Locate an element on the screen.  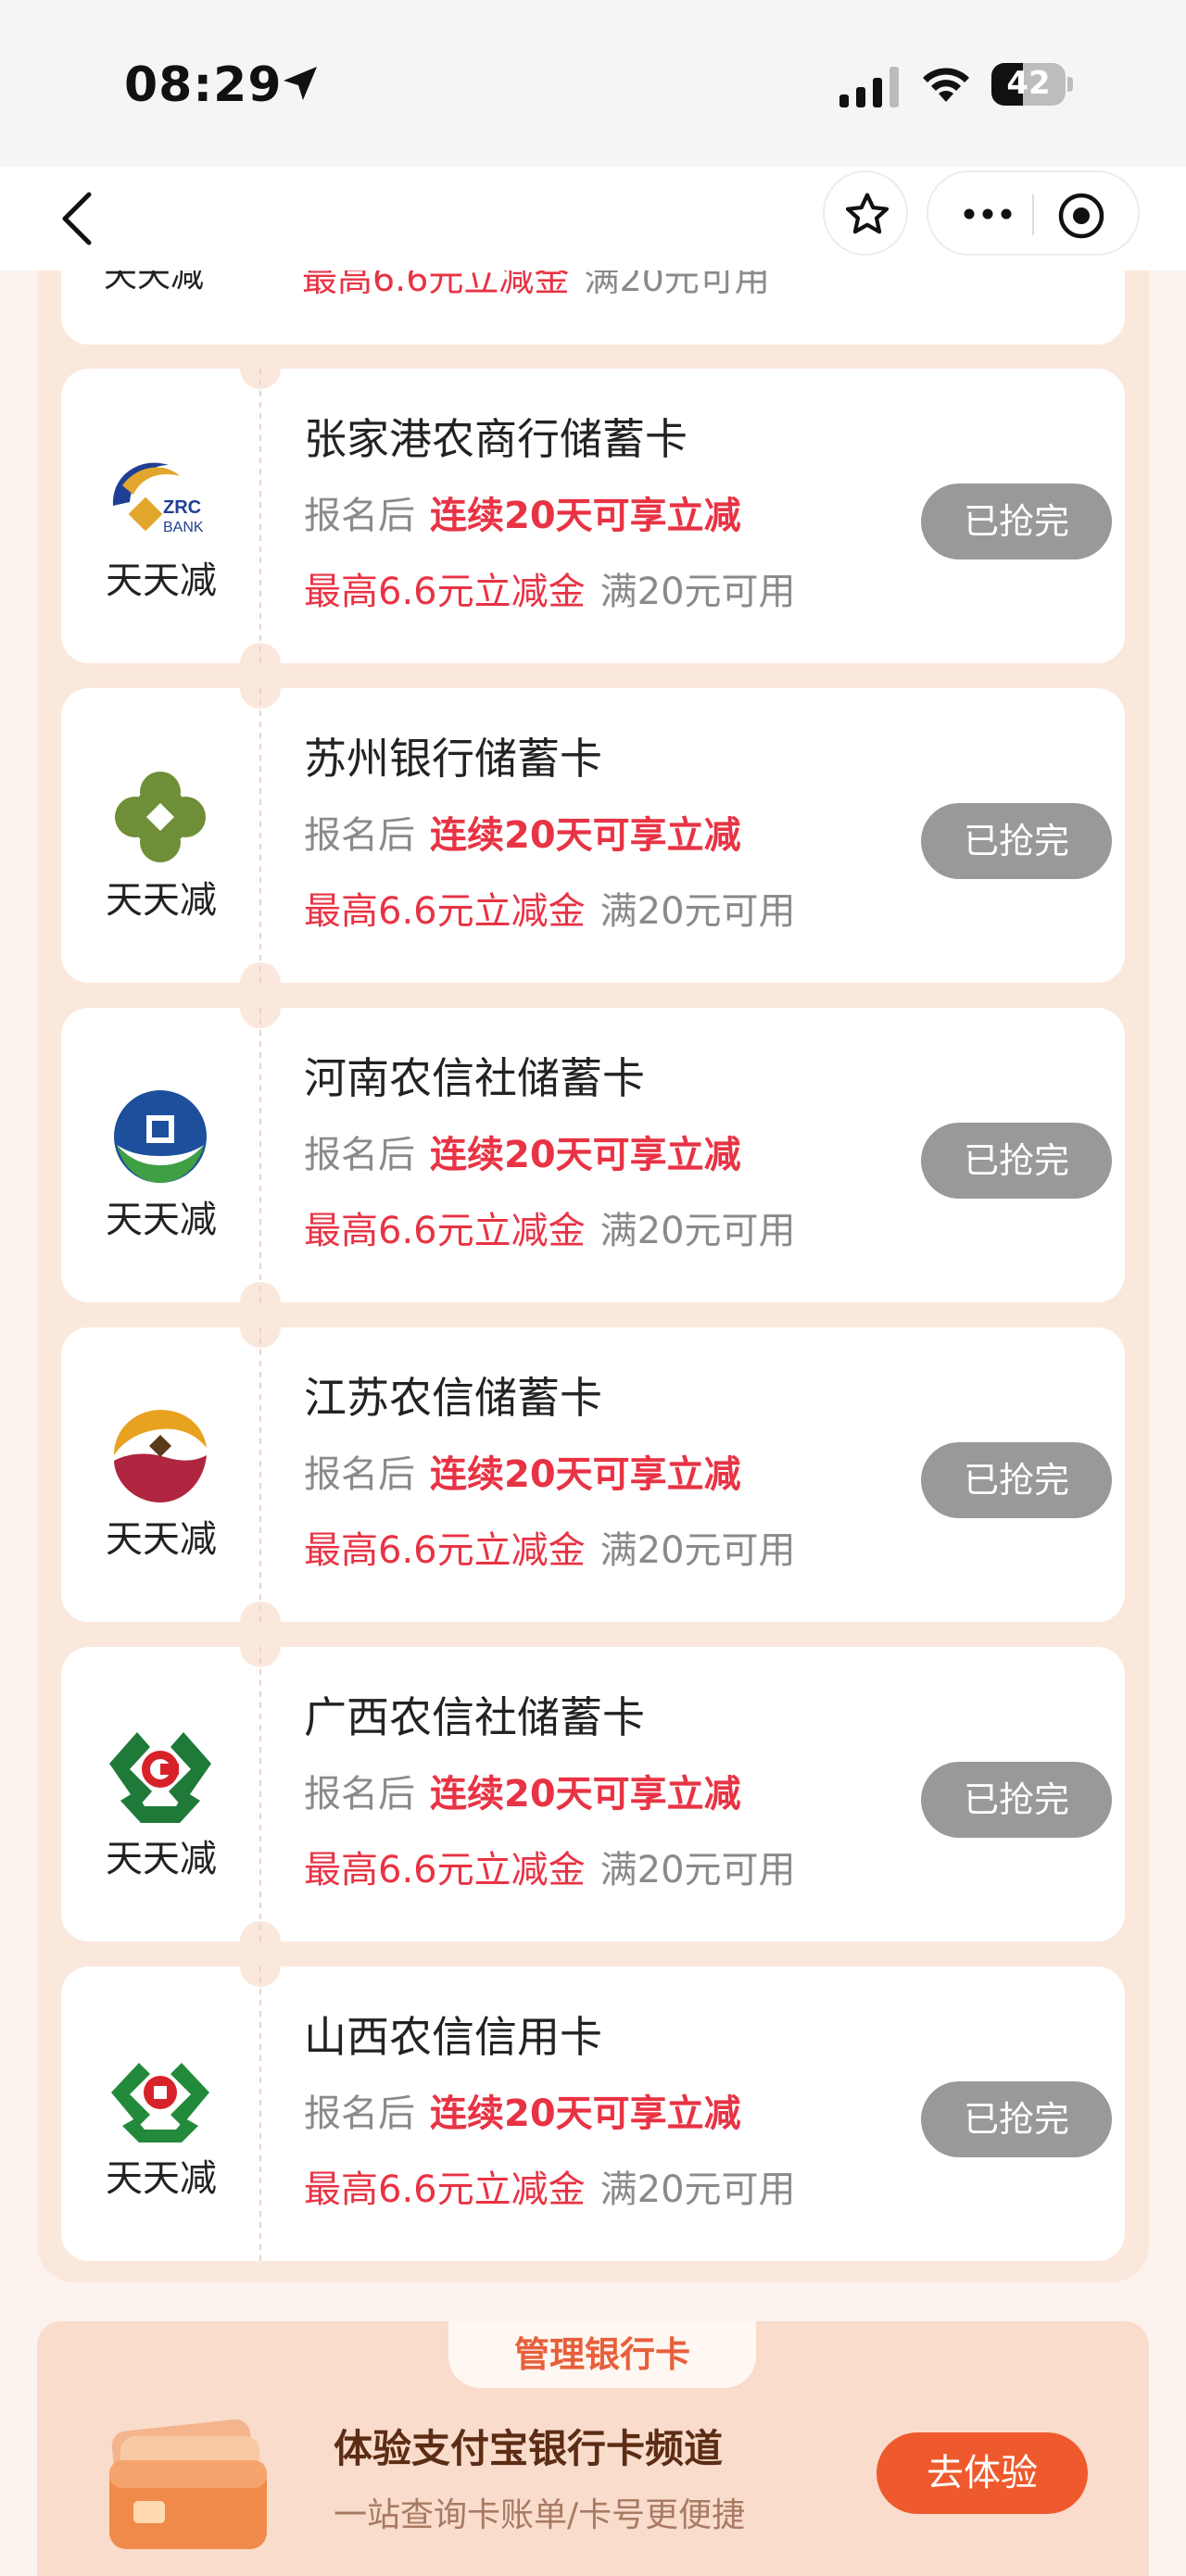
partial-coupon-card: 天天减 最高6.6元立减金 满20元可用 is located at coordinates (593, 307).